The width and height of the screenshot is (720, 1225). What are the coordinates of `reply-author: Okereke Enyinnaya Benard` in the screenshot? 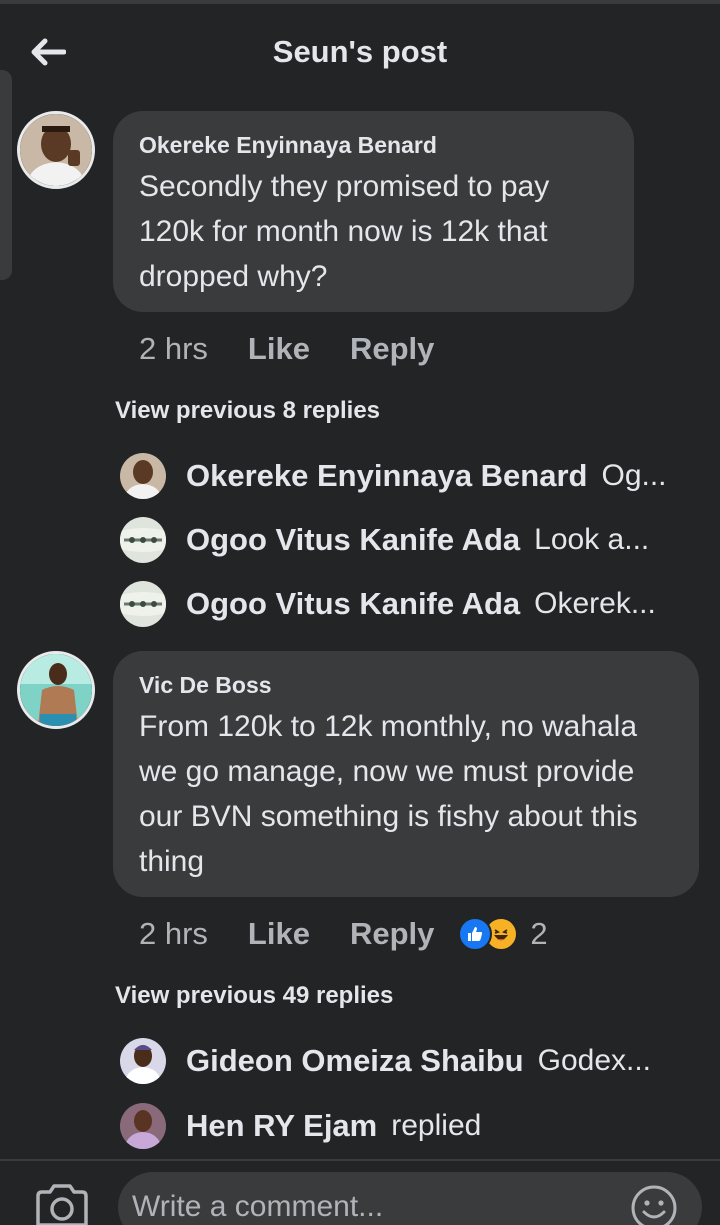 It's located at (387, 475).